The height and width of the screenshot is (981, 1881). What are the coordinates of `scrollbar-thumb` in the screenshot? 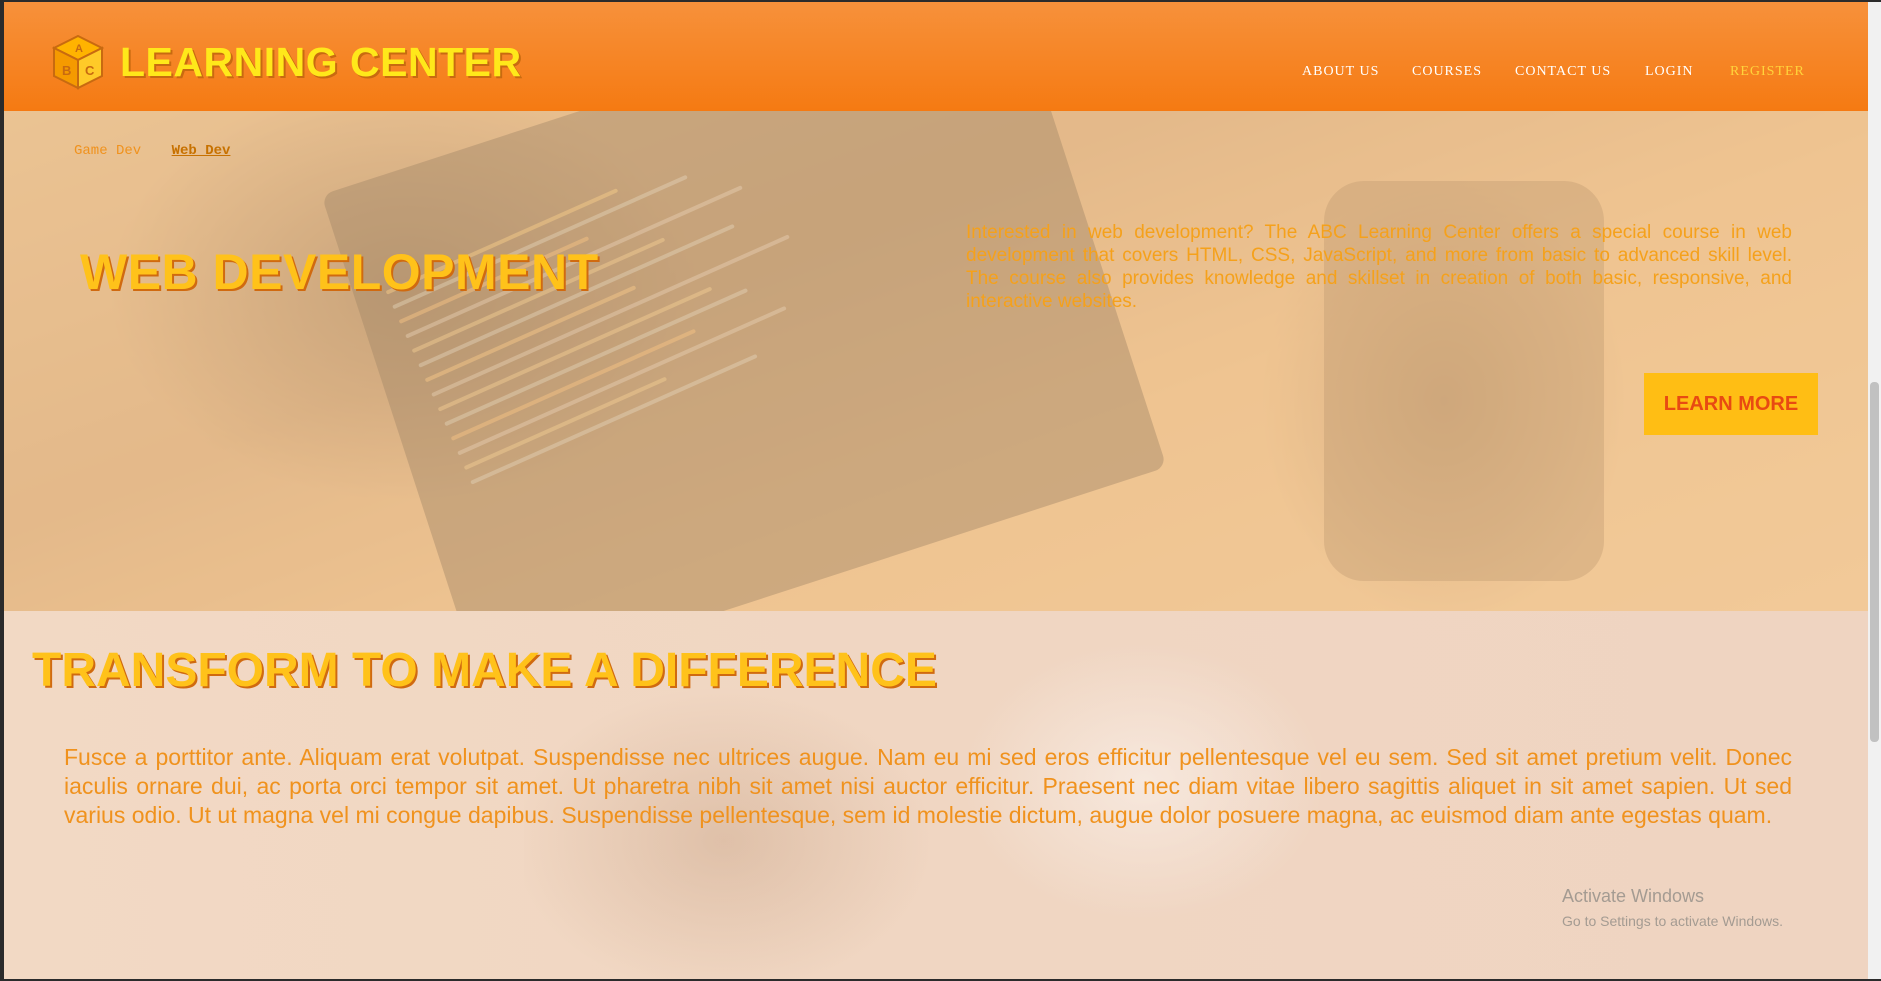 It's located at (1874, 562).